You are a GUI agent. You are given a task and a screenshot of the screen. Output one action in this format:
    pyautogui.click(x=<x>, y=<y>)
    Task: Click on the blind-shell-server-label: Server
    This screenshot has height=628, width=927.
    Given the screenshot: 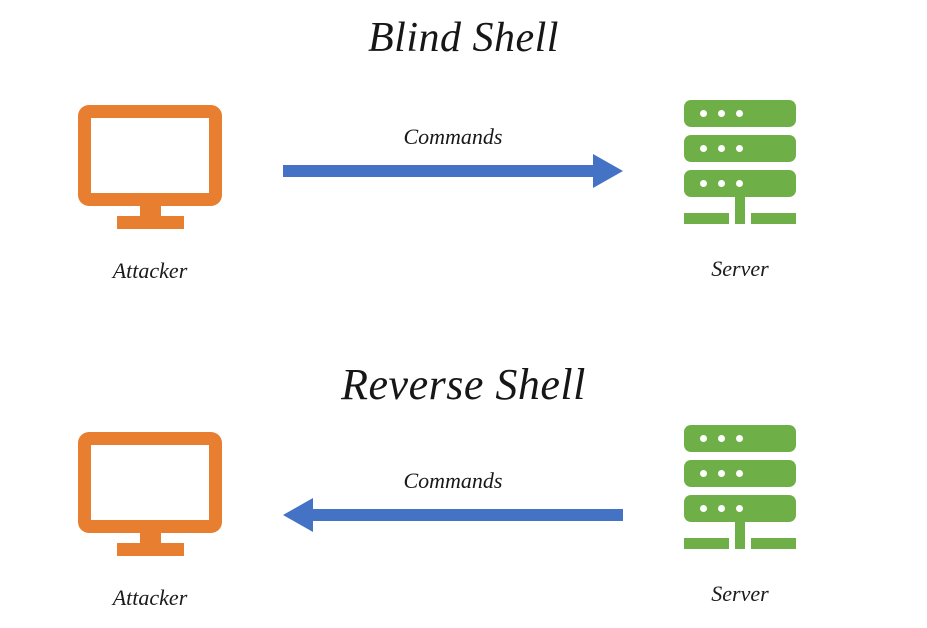 What is the action you would take?
    pyautogui.click(x=740, y=268)
    